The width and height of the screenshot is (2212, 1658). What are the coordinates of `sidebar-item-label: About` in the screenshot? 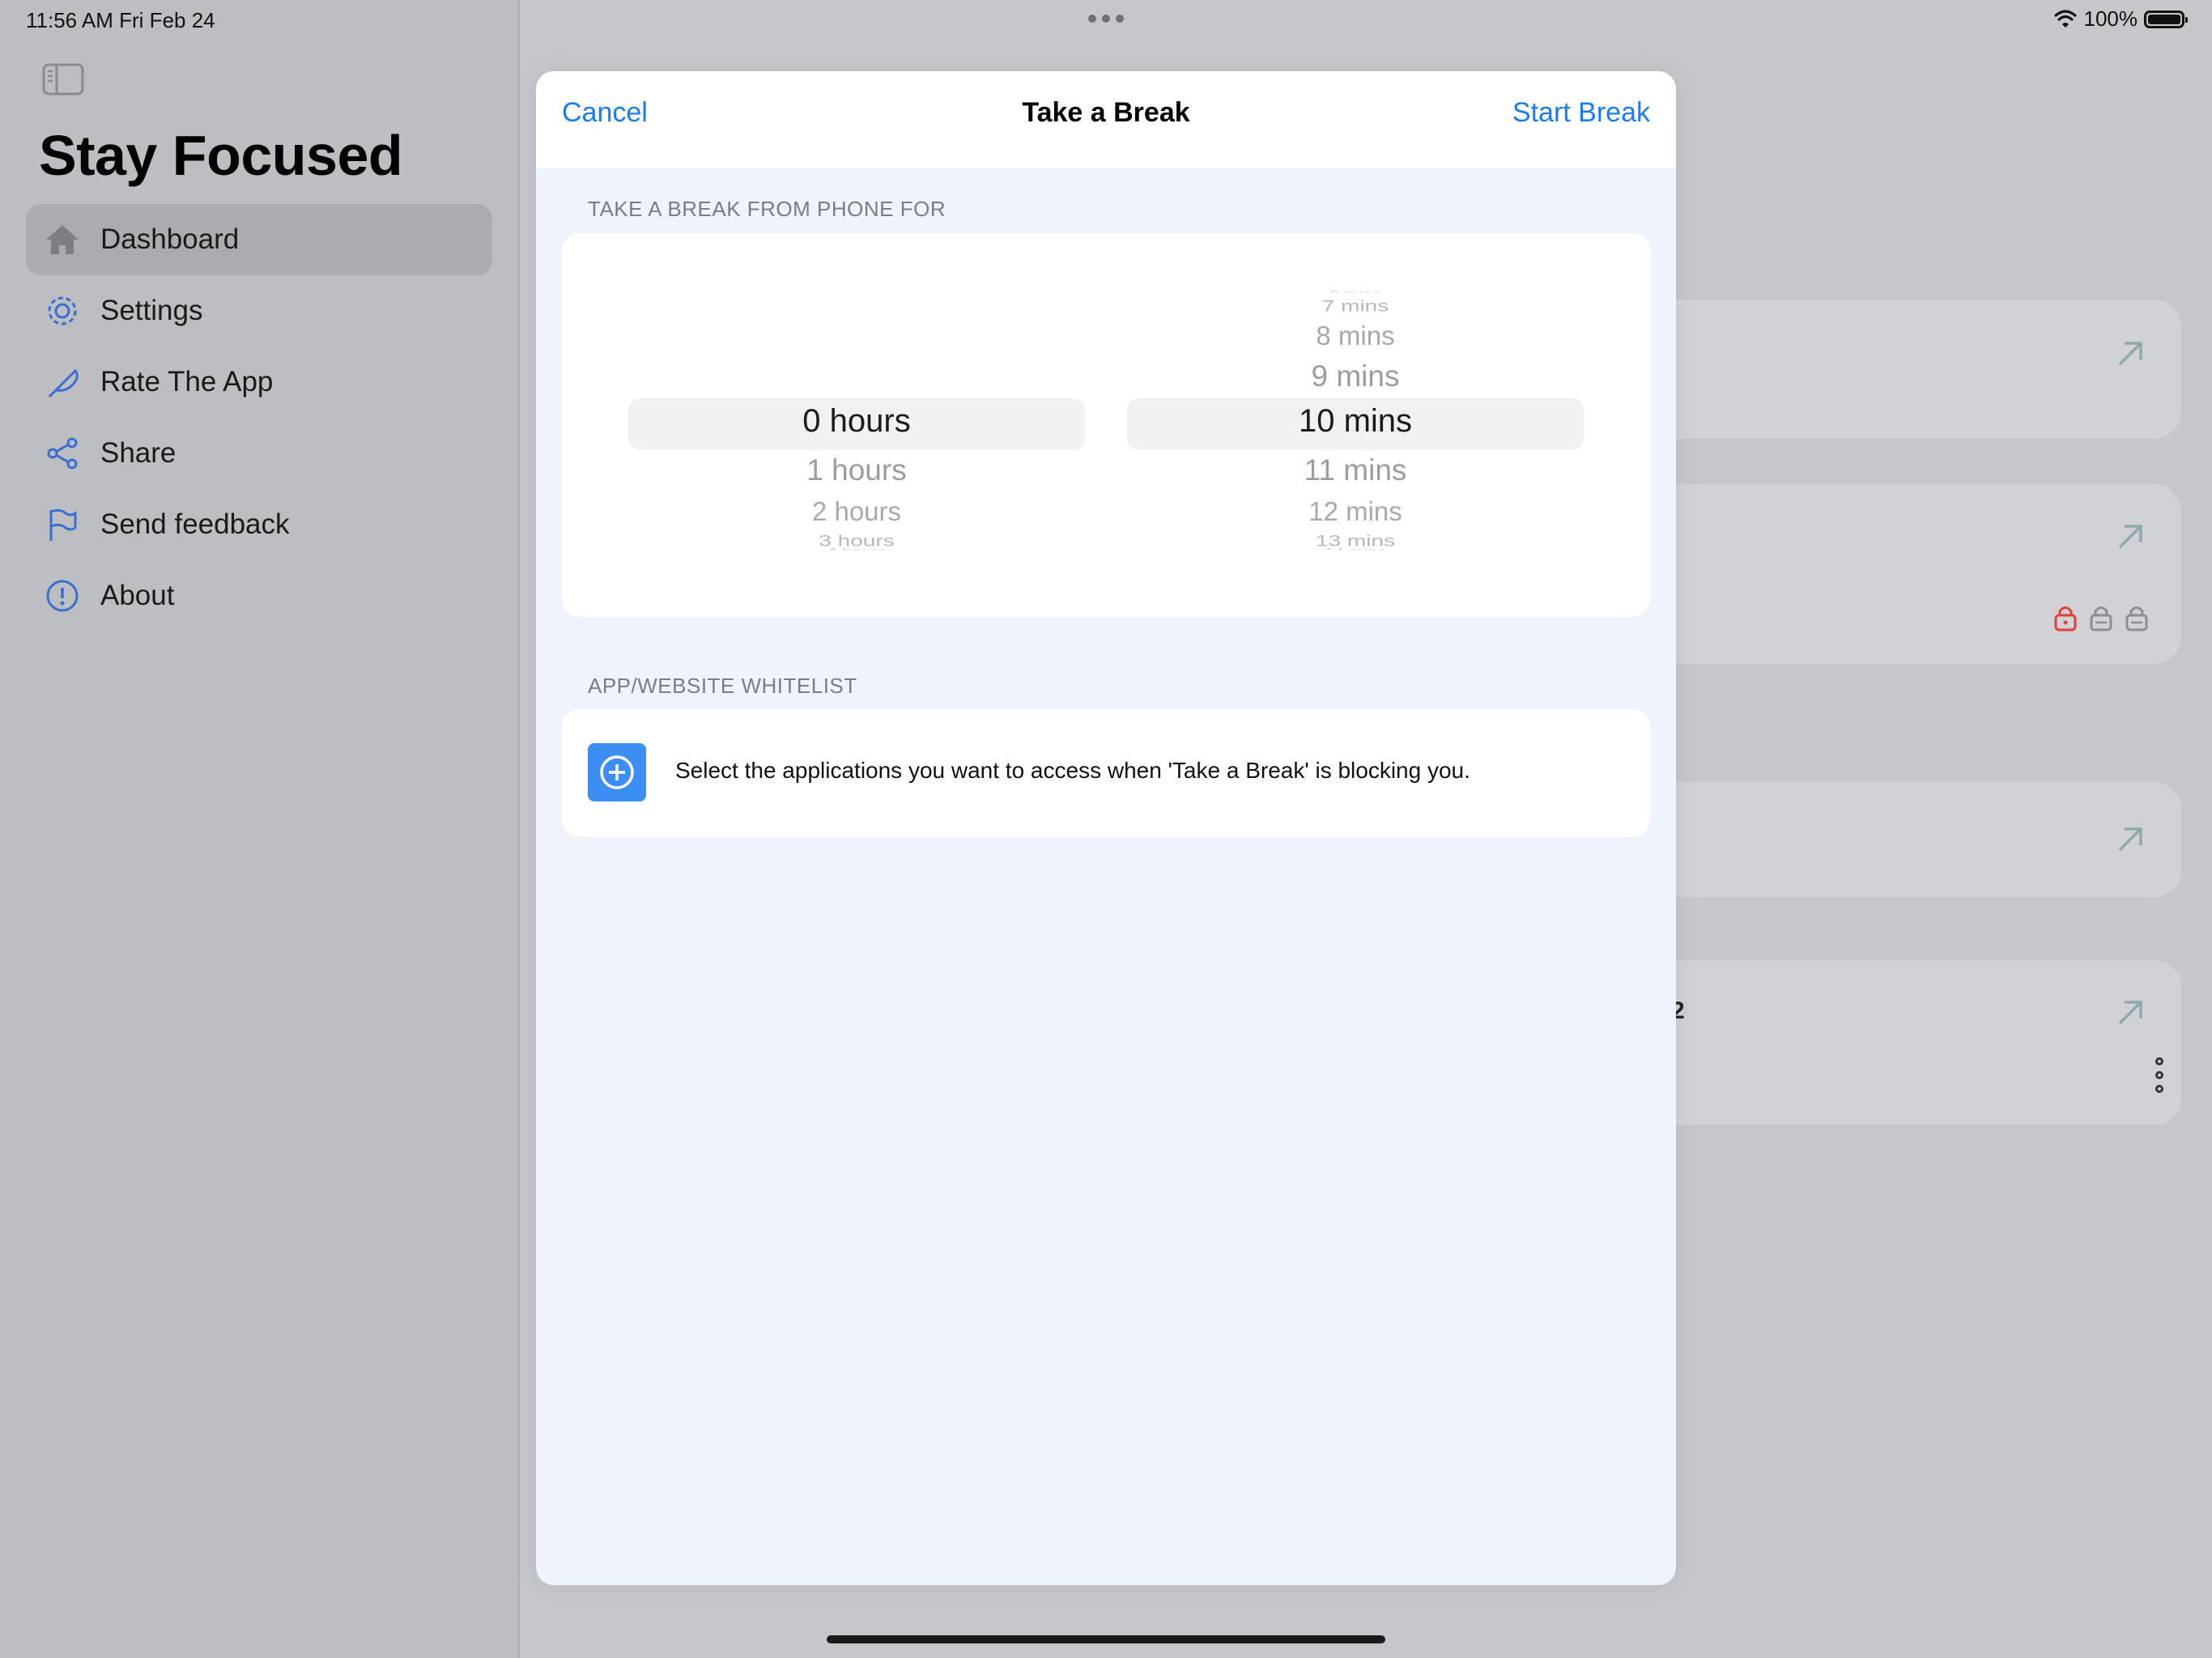 It's located at (138, 595).